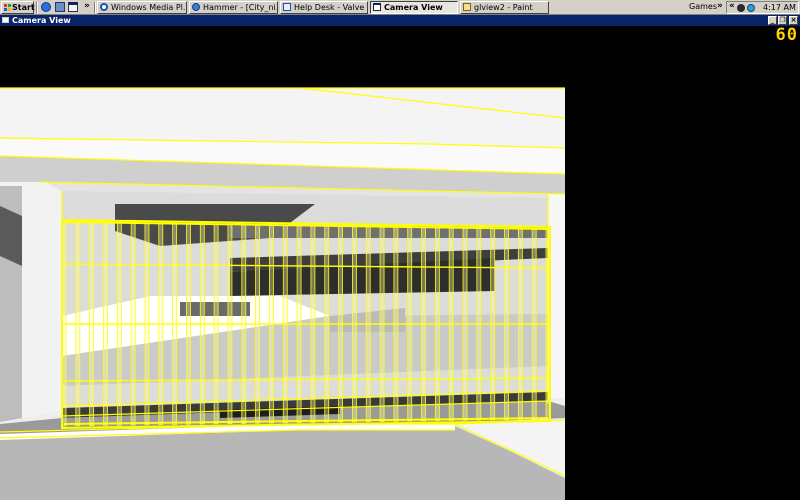  I want to click on help-desk-icon, so click(287, 7).